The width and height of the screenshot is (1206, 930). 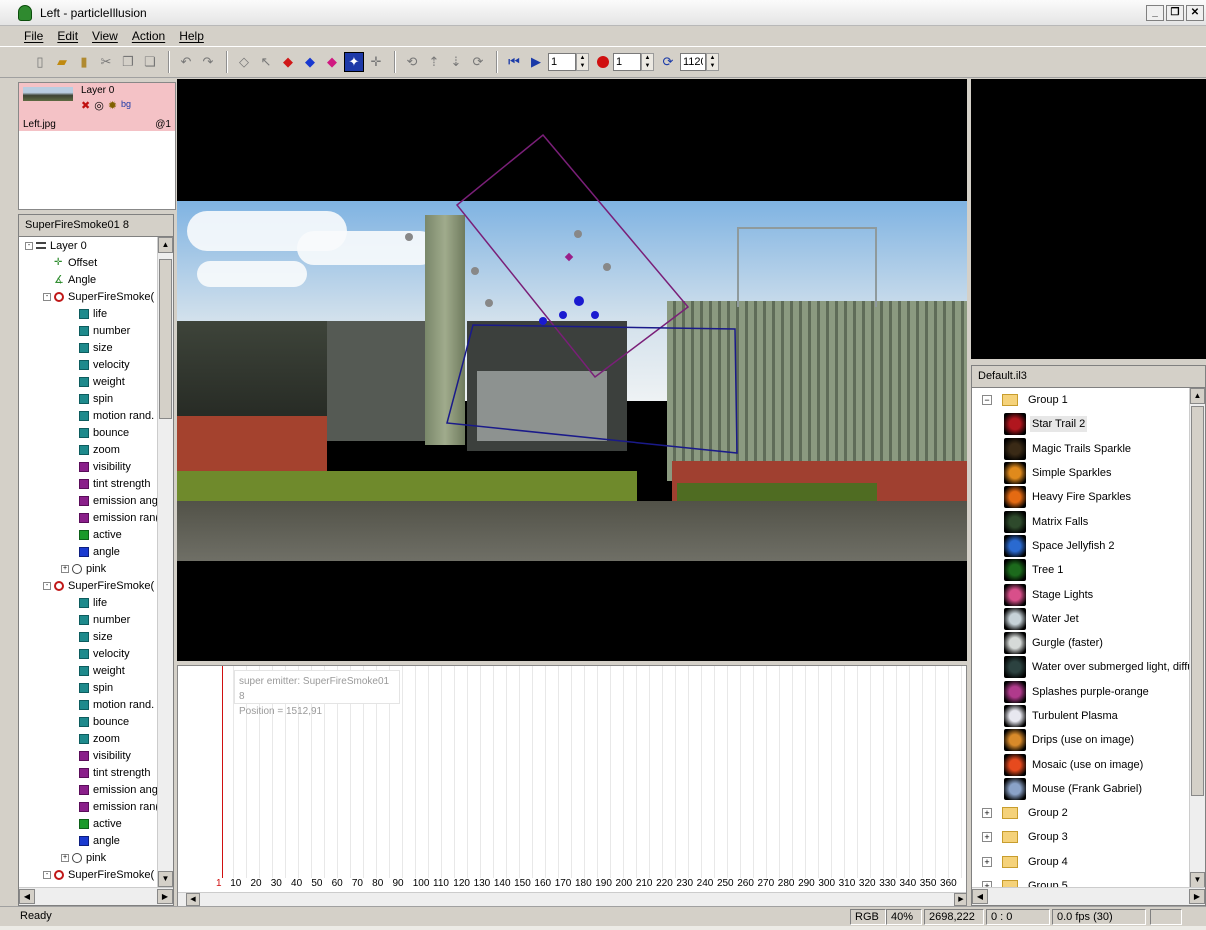 What do you see at coordinates (514, 62) in the screenshot?
I see `rewind-icon: ⏮` at bounding box center [514, 62].